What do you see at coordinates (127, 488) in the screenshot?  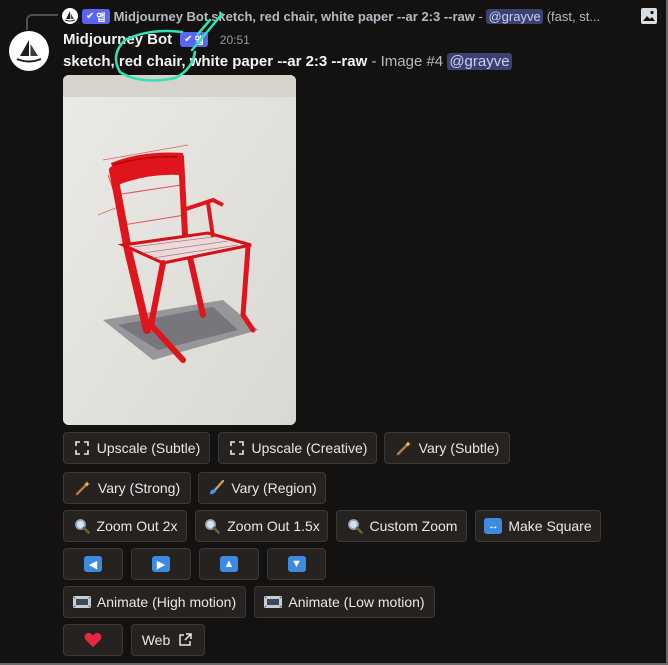 I see `vary-strong-button: Vary (Strong)` at bounding box center [127, 488].